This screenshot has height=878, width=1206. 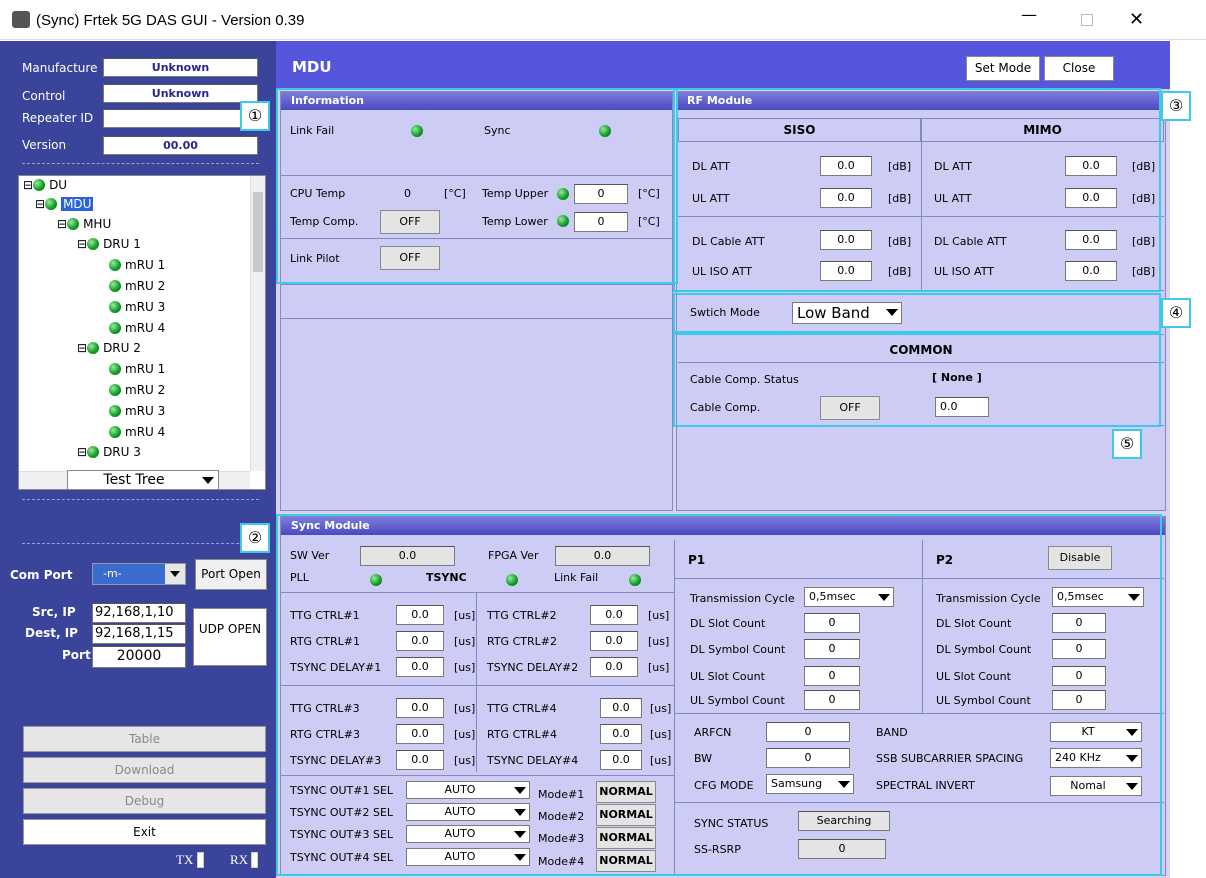 I want to click on window-title: (Sync) Frtek 5G DAS GUI - Version 0.39, so click(x=170, y=20).